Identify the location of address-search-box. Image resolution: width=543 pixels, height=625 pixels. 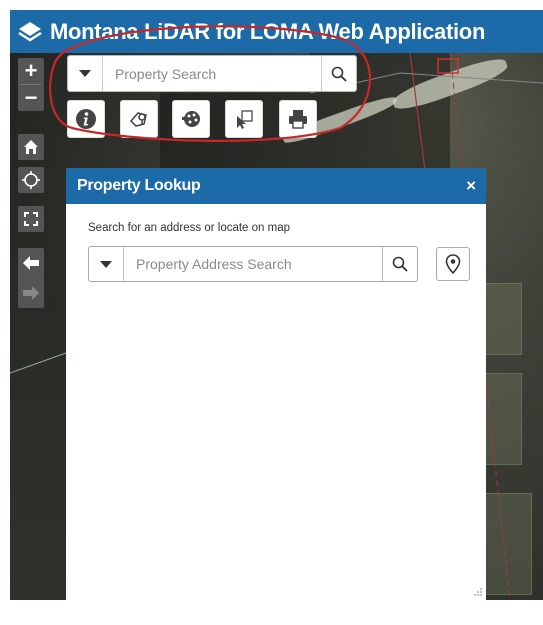
(253, 264).